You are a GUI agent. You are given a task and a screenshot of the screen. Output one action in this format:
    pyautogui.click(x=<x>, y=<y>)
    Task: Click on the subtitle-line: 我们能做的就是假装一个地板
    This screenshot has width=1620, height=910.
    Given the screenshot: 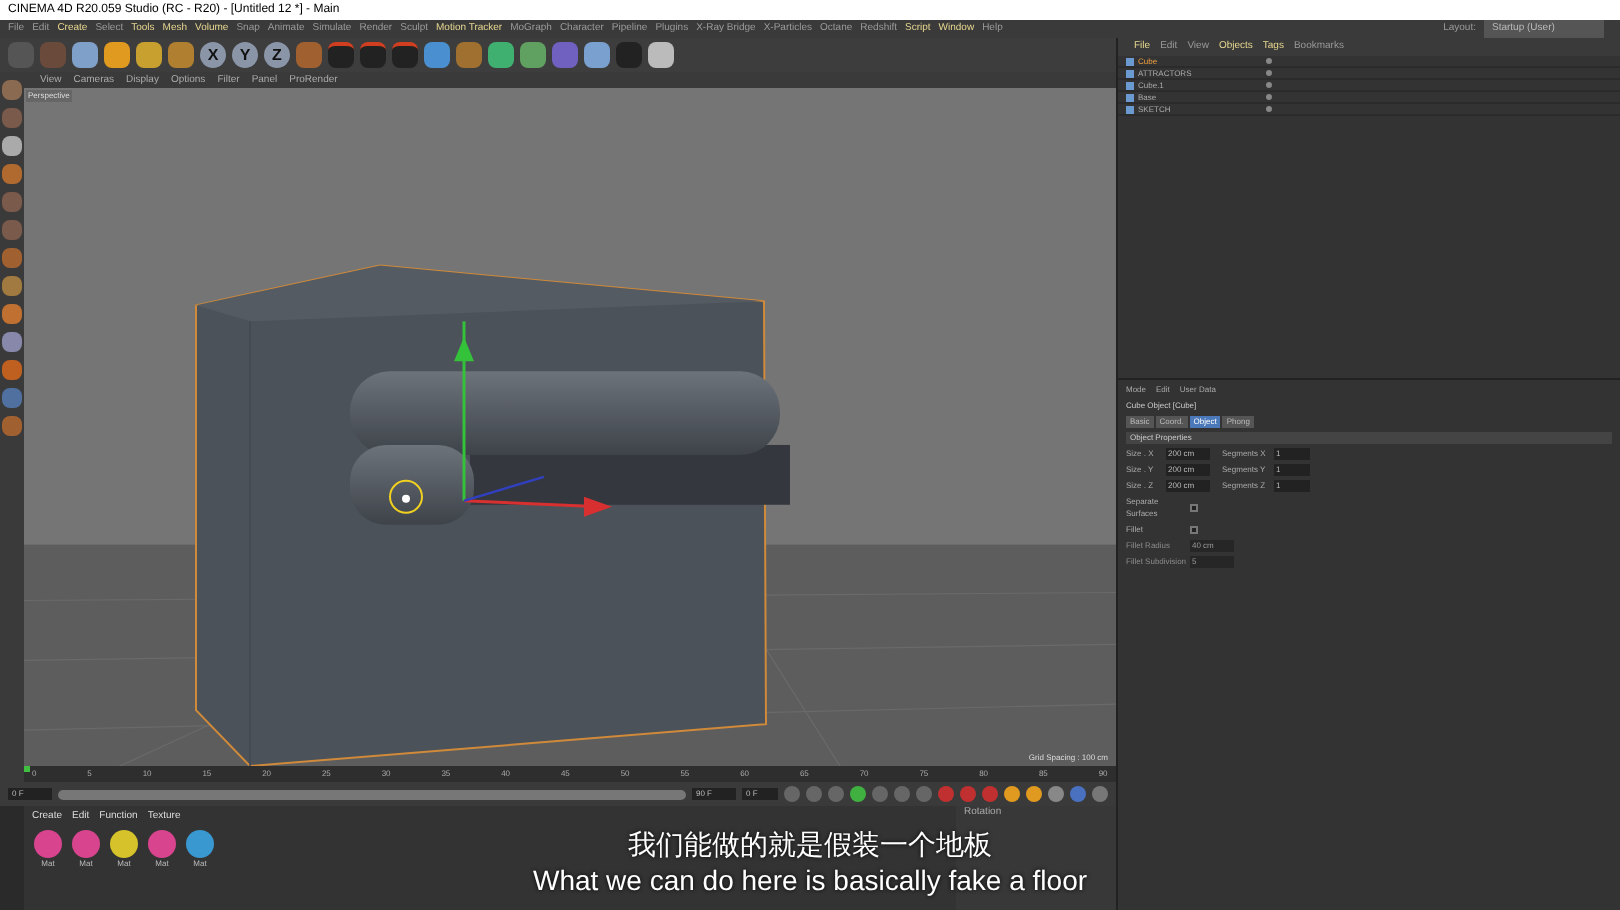 What is the action you would take?
    pyautogui.click(x=810, y=844)
    